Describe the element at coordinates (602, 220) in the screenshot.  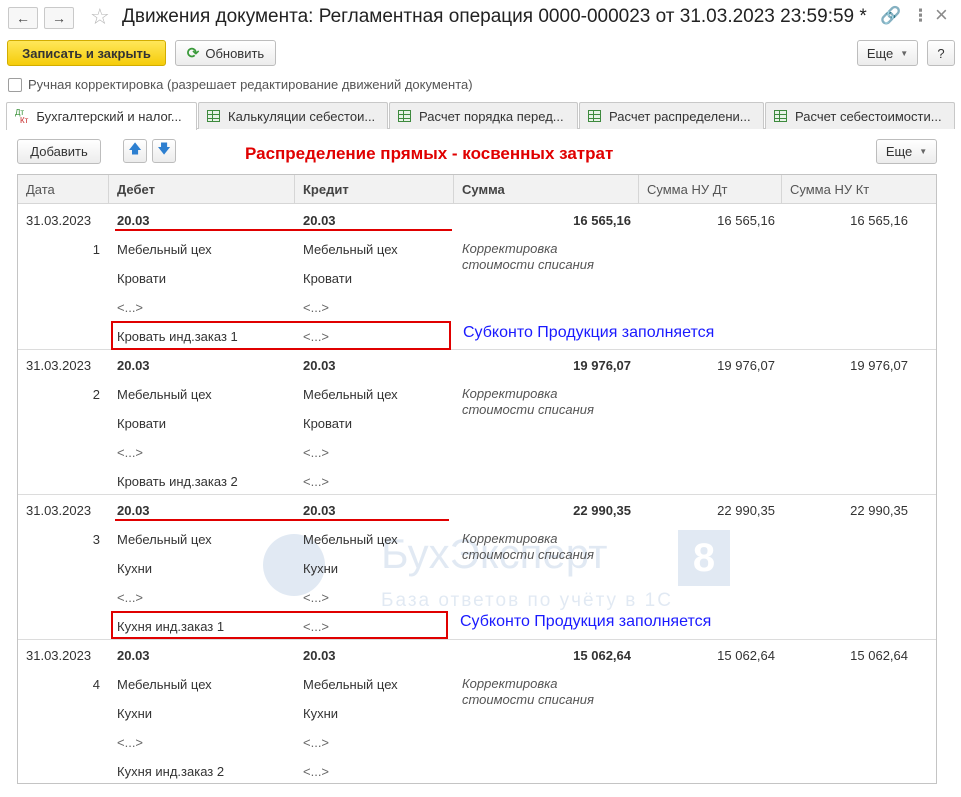
I see `row-sum: 16 565,16` at that location.